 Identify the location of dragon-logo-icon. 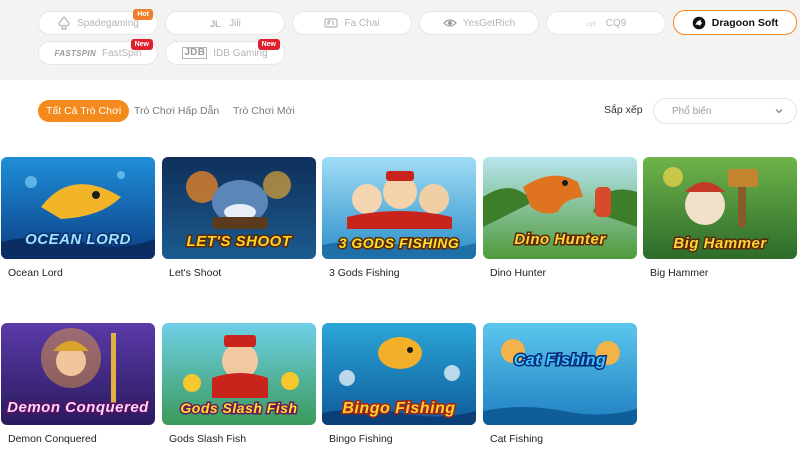
(699, 23).